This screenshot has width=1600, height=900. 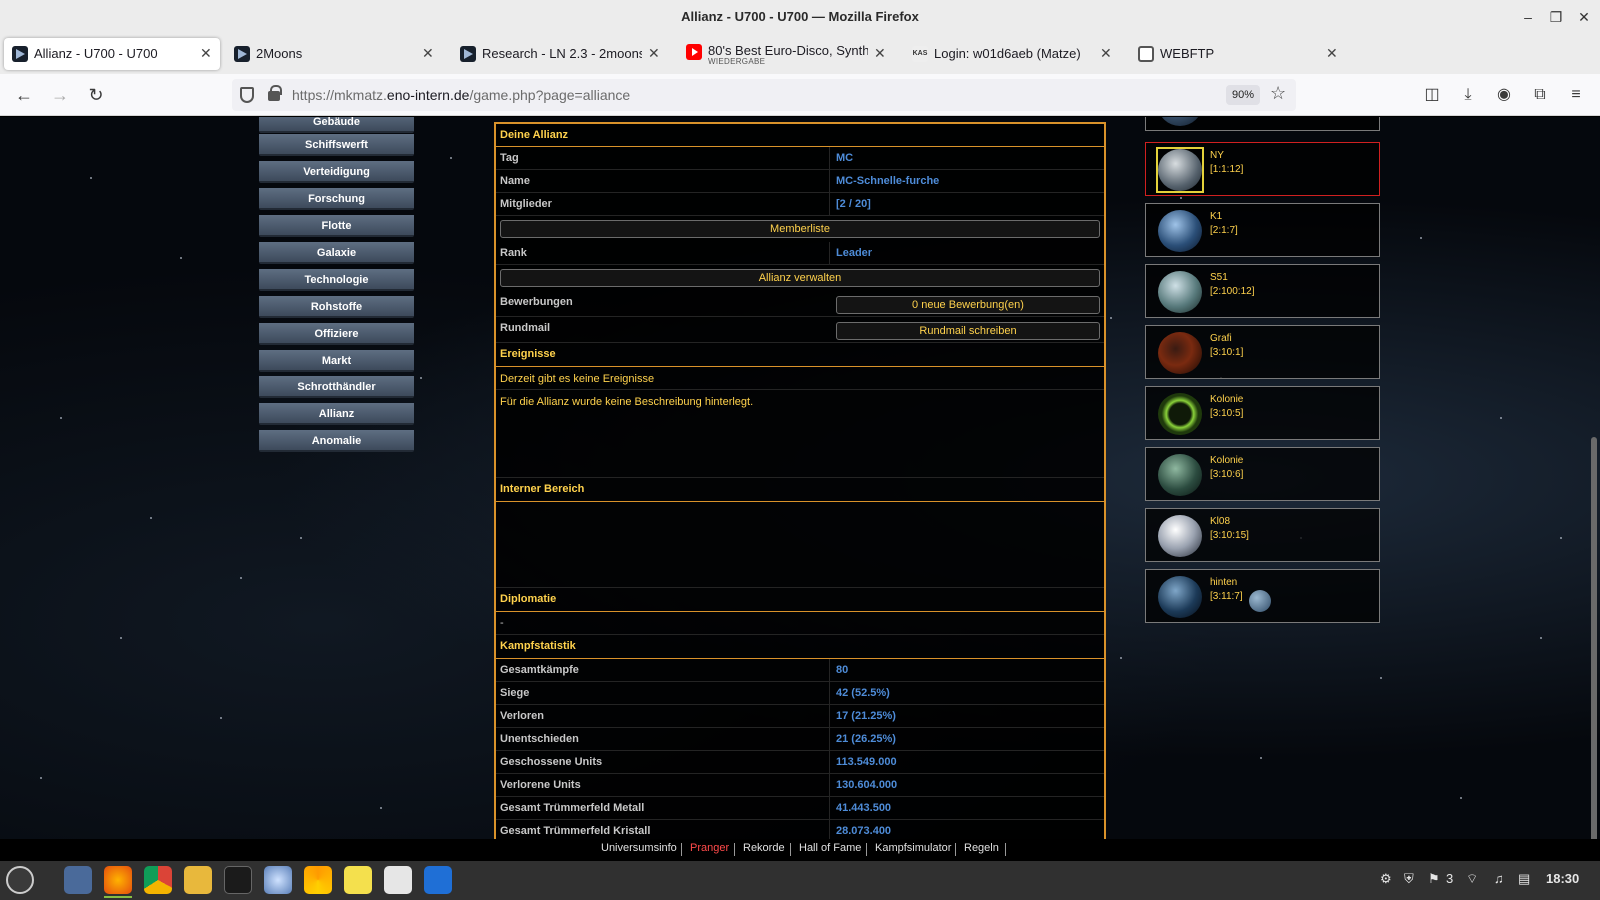 What do you see at coordinates (358, 880) in the screenshot?
I see `notes-icon` at bounding box center [358, 880].